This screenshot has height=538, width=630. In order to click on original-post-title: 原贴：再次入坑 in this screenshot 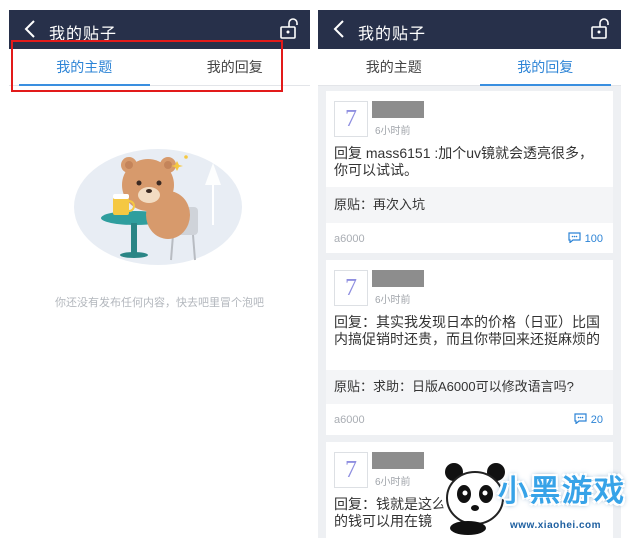, I will do `click(380, 204)`.